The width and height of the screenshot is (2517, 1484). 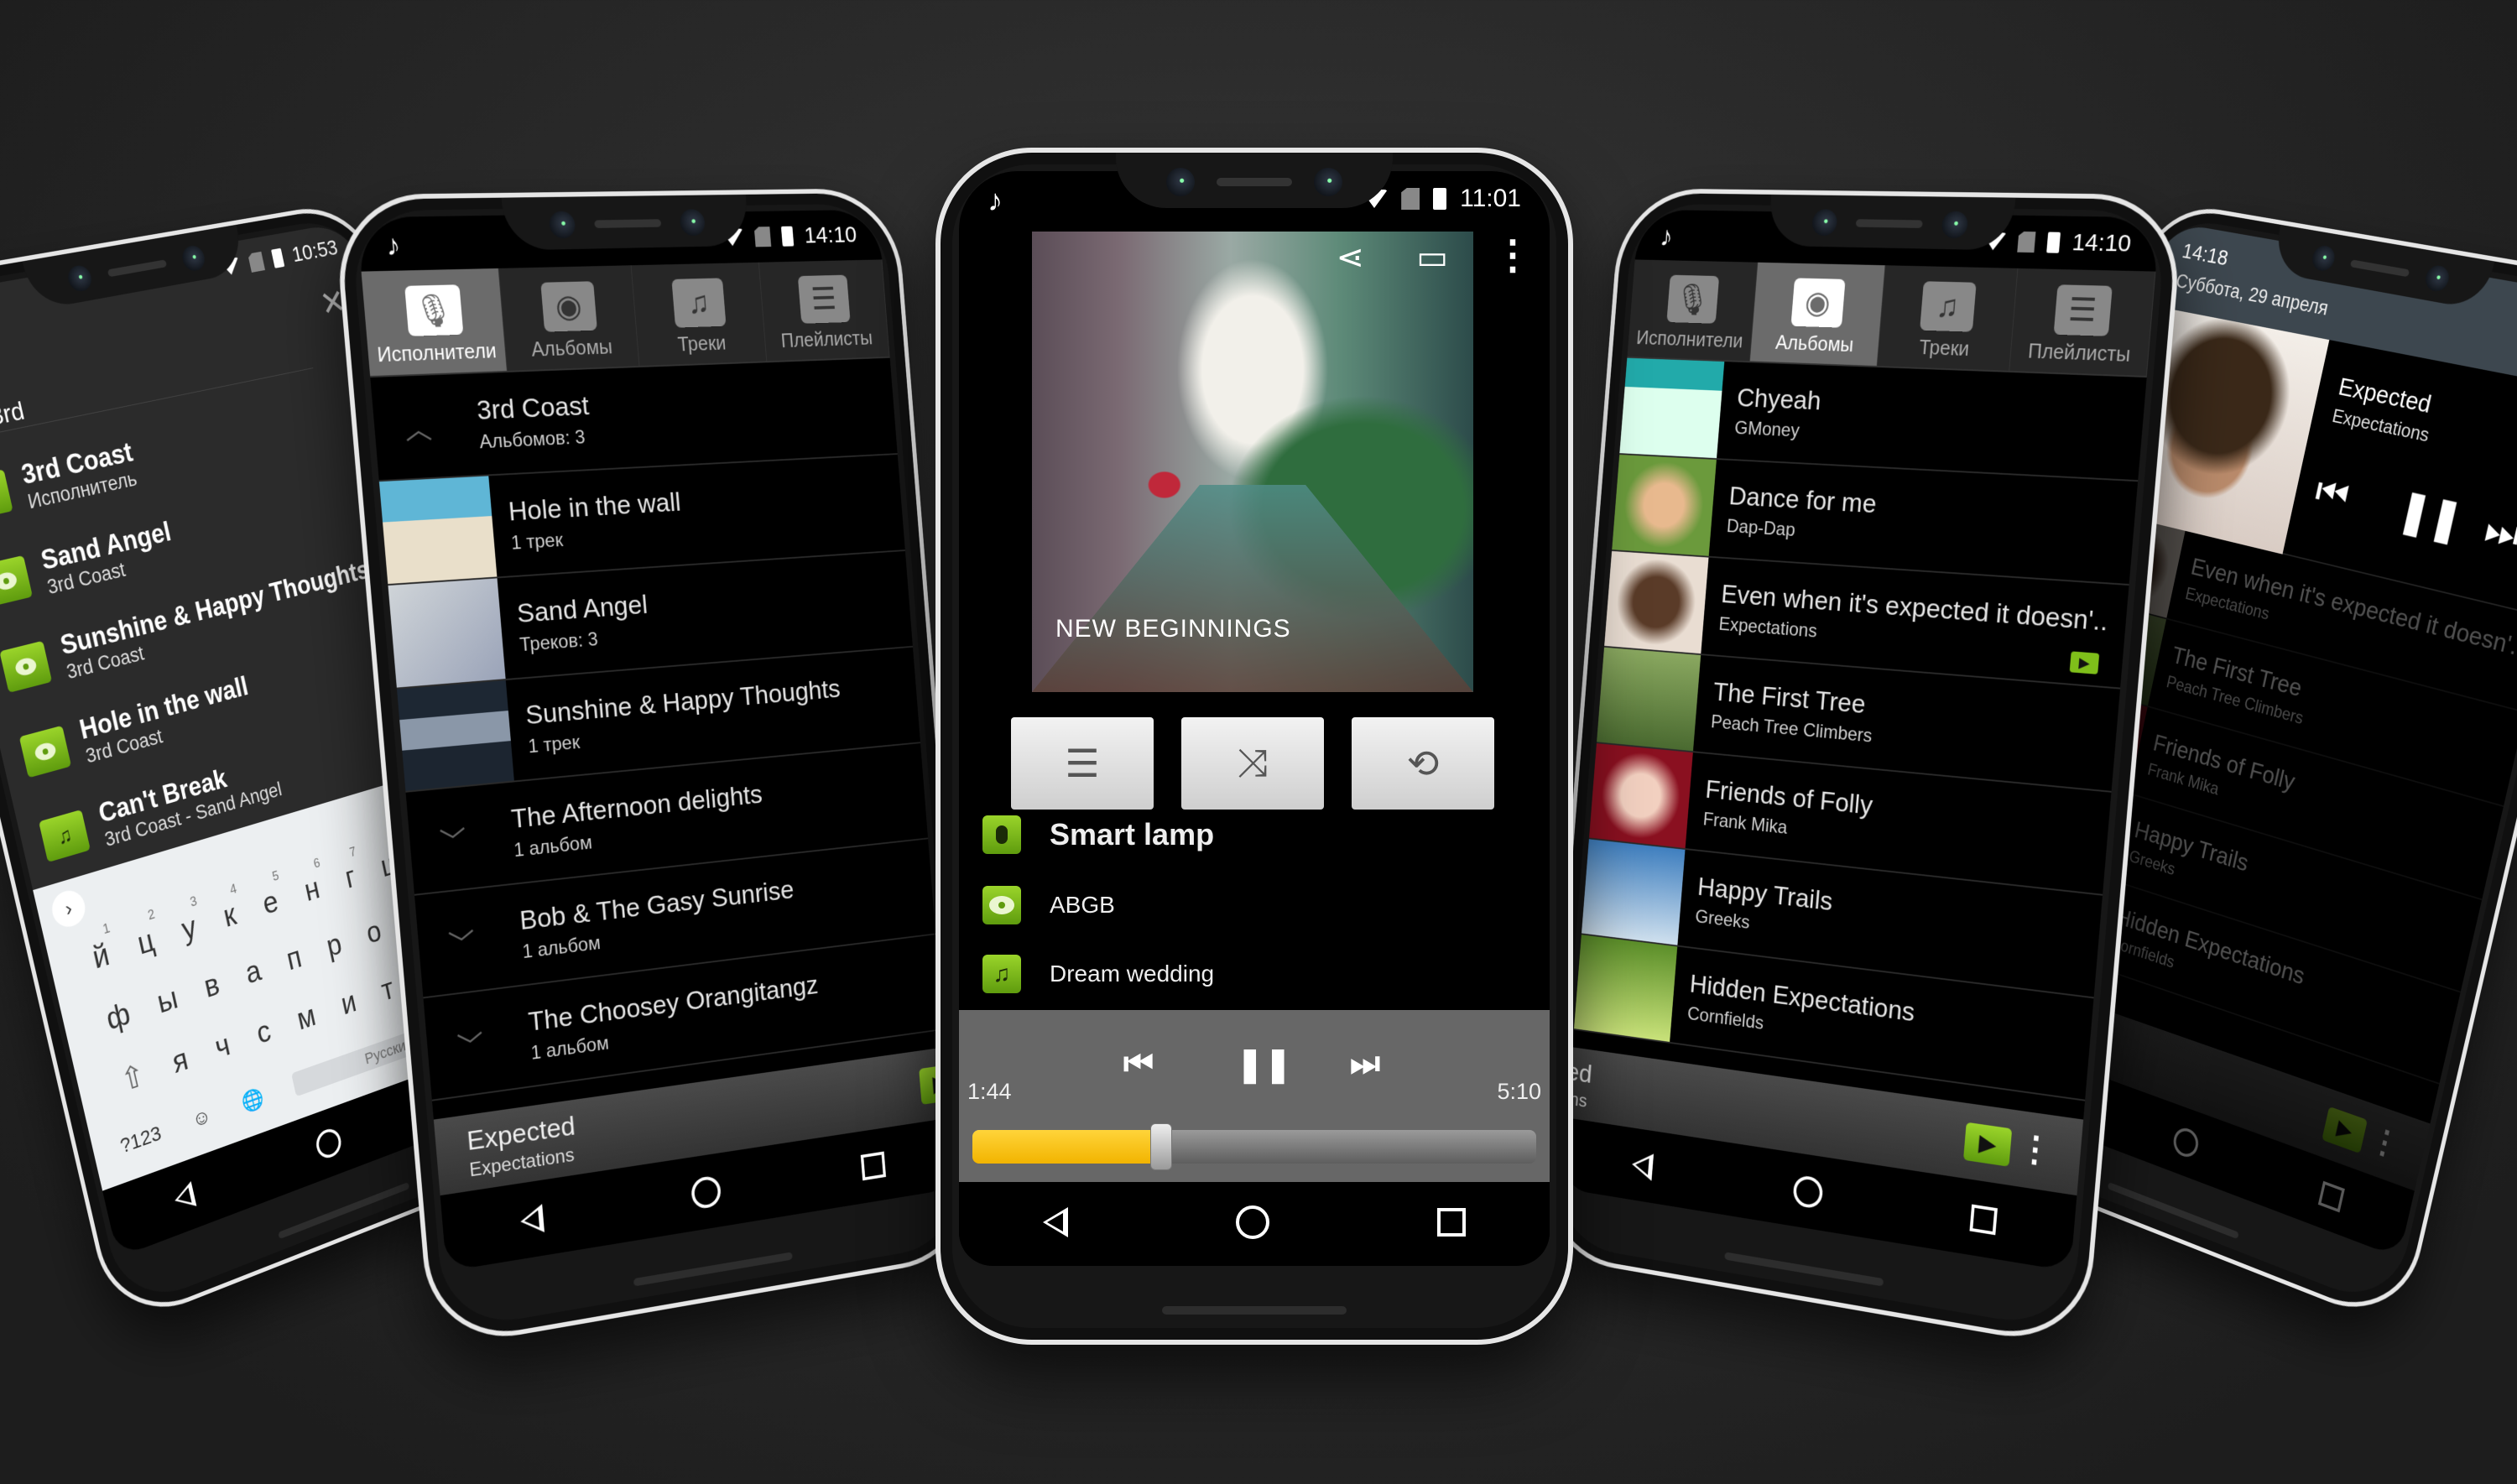 What do you see at coordinates (101, 948) in the screenshot?
I see `key: й1` at bounding box center [101, 948].